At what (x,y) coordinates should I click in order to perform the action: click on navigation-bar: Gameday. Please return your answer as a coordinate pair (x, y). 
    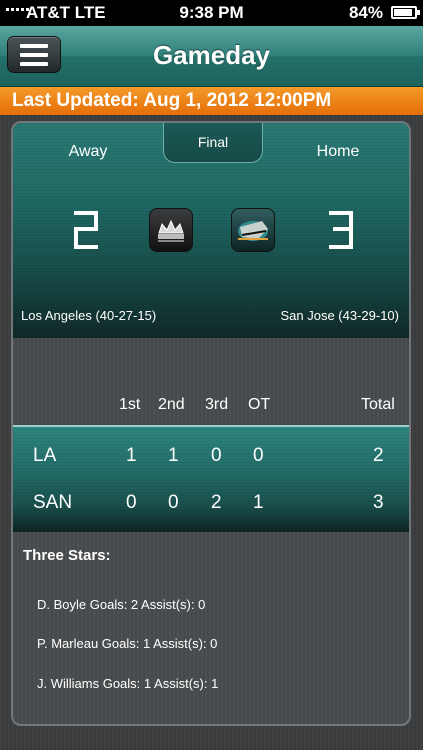
    Looking at the image, I should click on (211, 56).